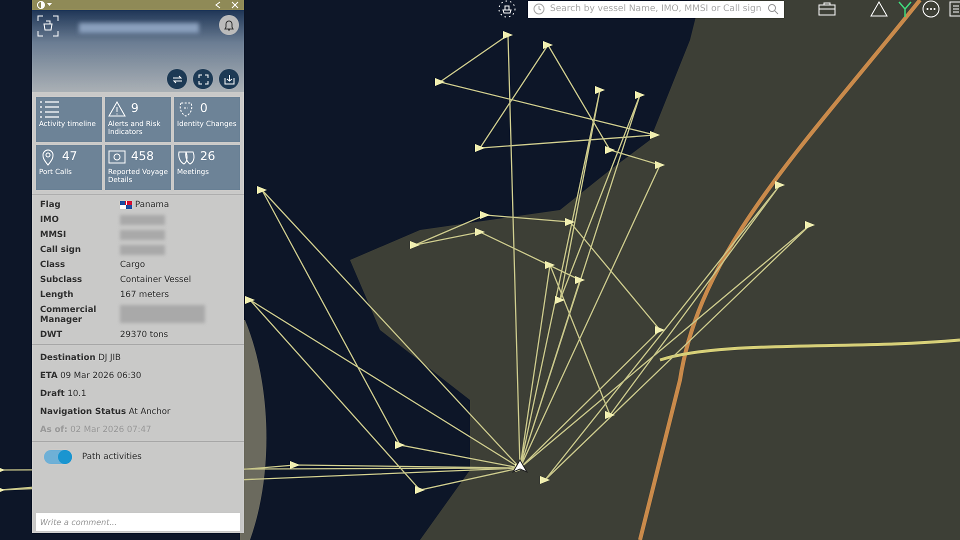  Describe the element at coordinates (64, 394) in the screenshot. I see `voyage-info: Draft 10.1` at that location.